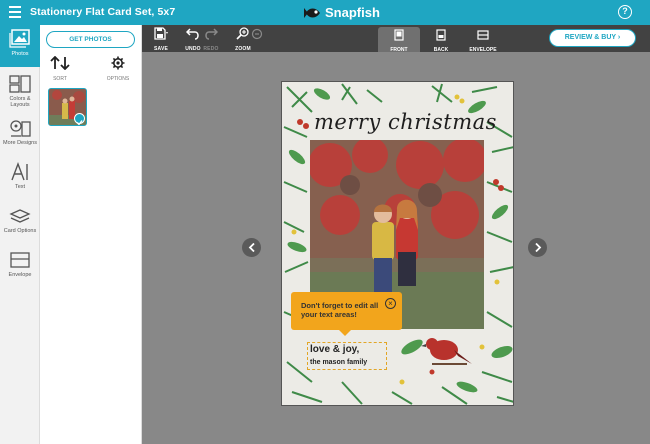 The height and width of the screenshot is (444, 650). I want to click on zoom-out-button, so click(257, 36).